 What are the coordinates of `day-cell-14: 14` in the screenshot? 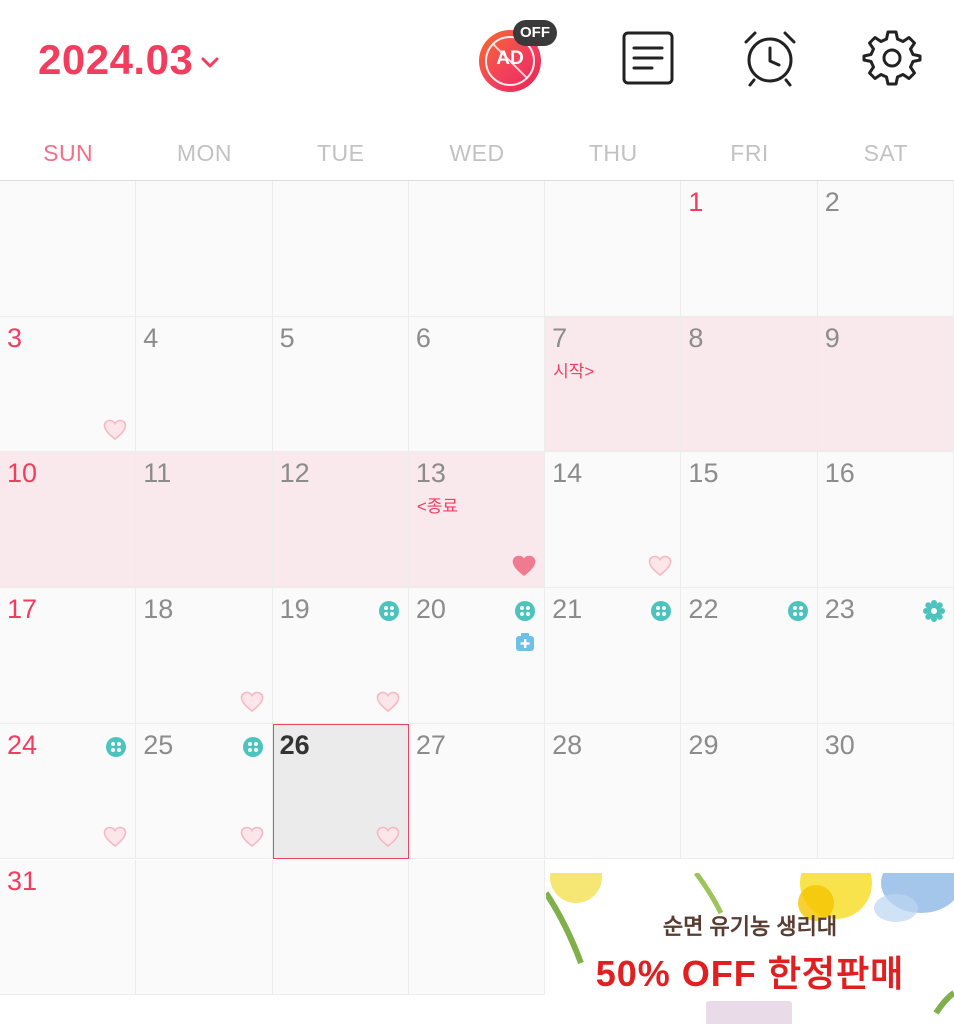 It's located at (613, 520).